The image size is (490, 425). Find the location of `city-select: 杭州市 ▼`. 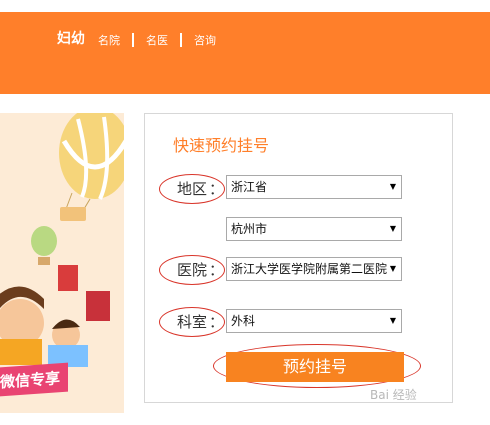

city-select: 杭州市 ▼ is located at coordinates (314, 229).